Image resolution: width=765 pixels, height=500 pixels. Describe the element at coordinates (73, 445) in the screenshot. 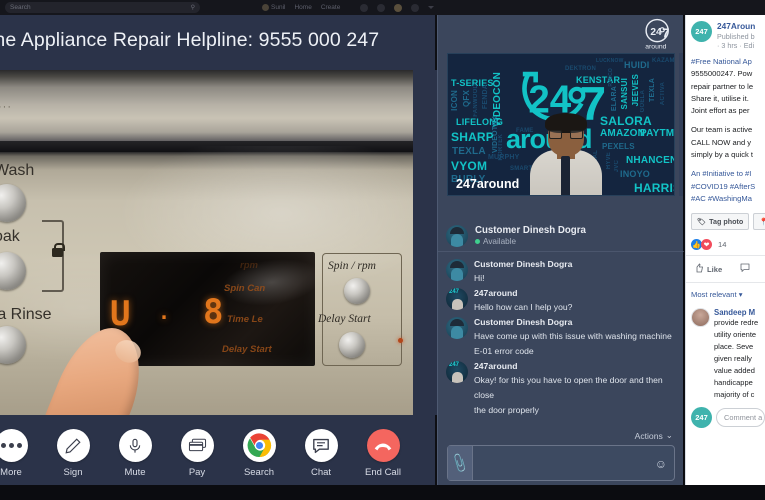

I see `pen-sign-icon` at that location.